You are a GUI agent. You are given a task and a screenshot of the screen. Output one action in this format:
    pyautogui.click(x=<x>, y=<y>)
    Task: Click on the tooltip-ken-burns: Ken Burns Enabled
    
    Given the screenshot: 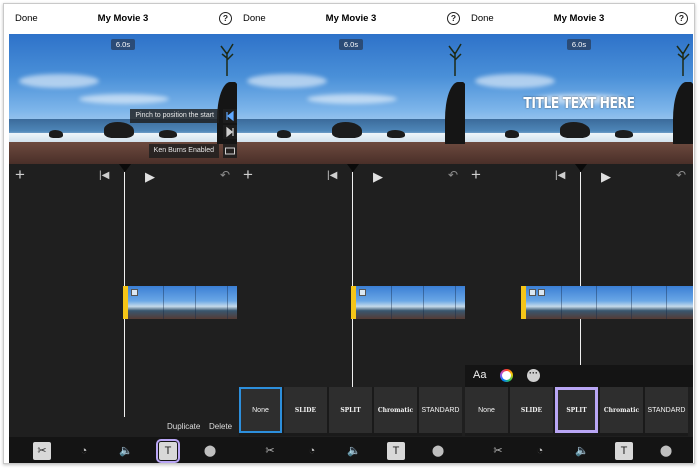 What is the action you would take?
    pyautogui.click(x=183, y=151)
    